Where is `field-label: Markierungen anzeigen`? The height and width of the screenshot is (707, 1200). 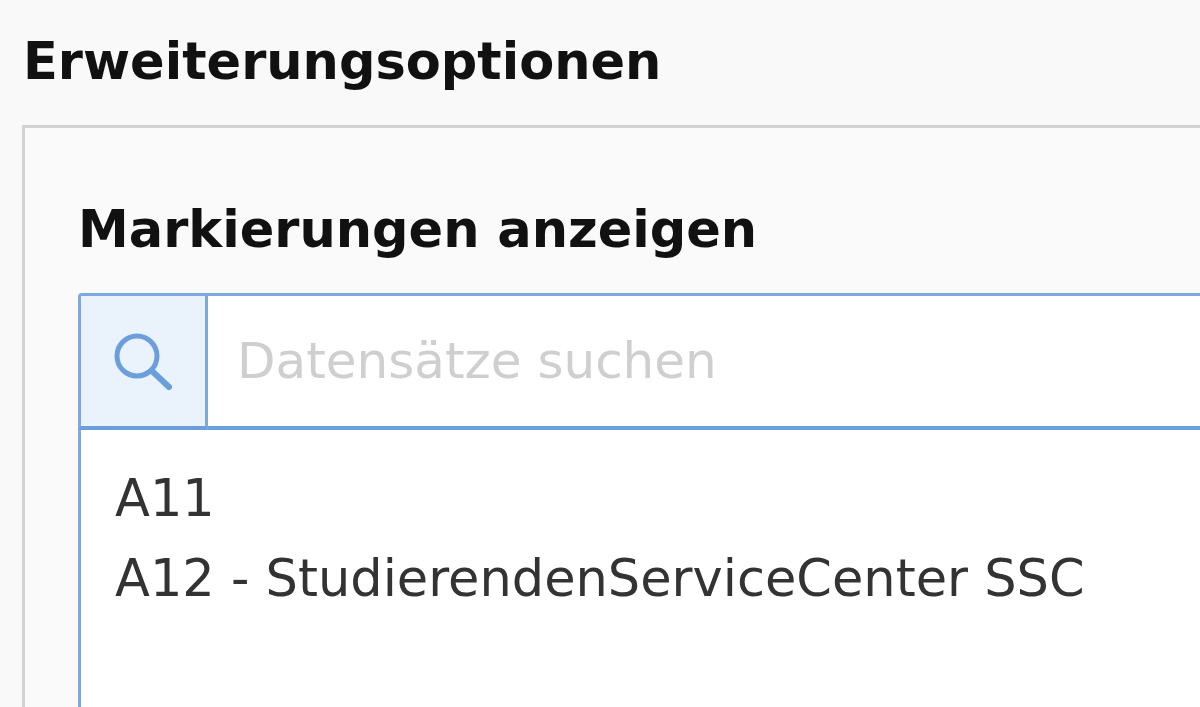 field-label: Markierungen anzeigen is located at coordinates (418, 230).